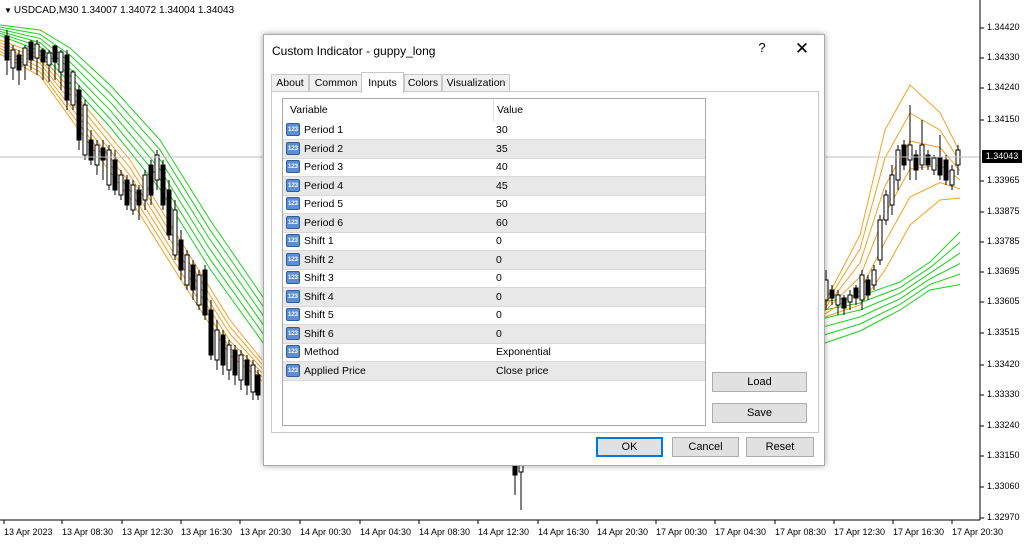  What do you see at coordinates (309, 110) in the screenshot?
I see `column-header-variable: Variable` at bounding box center [309, 110].